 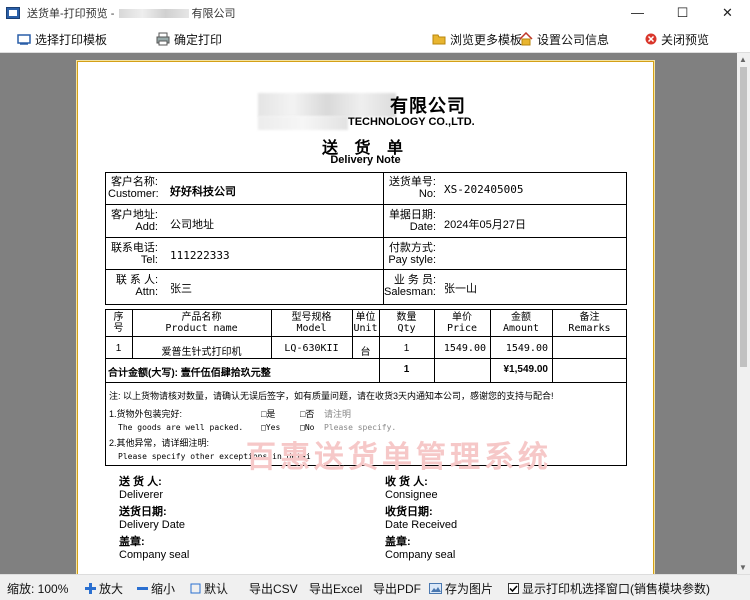 I want to click on maximize-button: ☐, so click(x=682, y=12).